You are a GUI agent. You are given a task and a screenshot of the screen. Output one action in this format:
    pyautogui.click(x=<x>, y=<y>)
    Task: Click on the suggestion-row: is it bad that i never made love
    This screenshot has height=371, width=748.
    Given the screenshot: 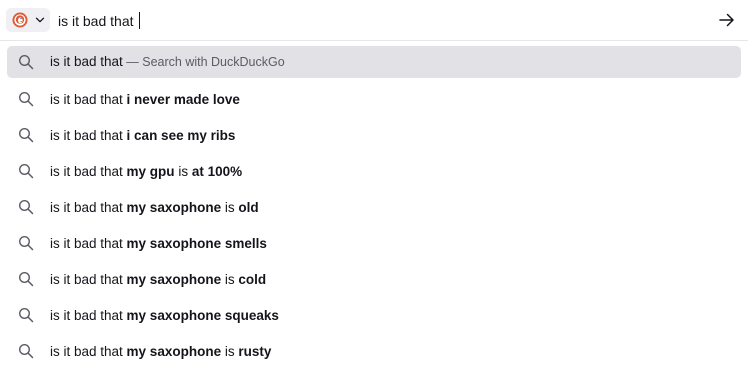 What is the action you would take?
    pyautogui.click(x=374, y=100)
    